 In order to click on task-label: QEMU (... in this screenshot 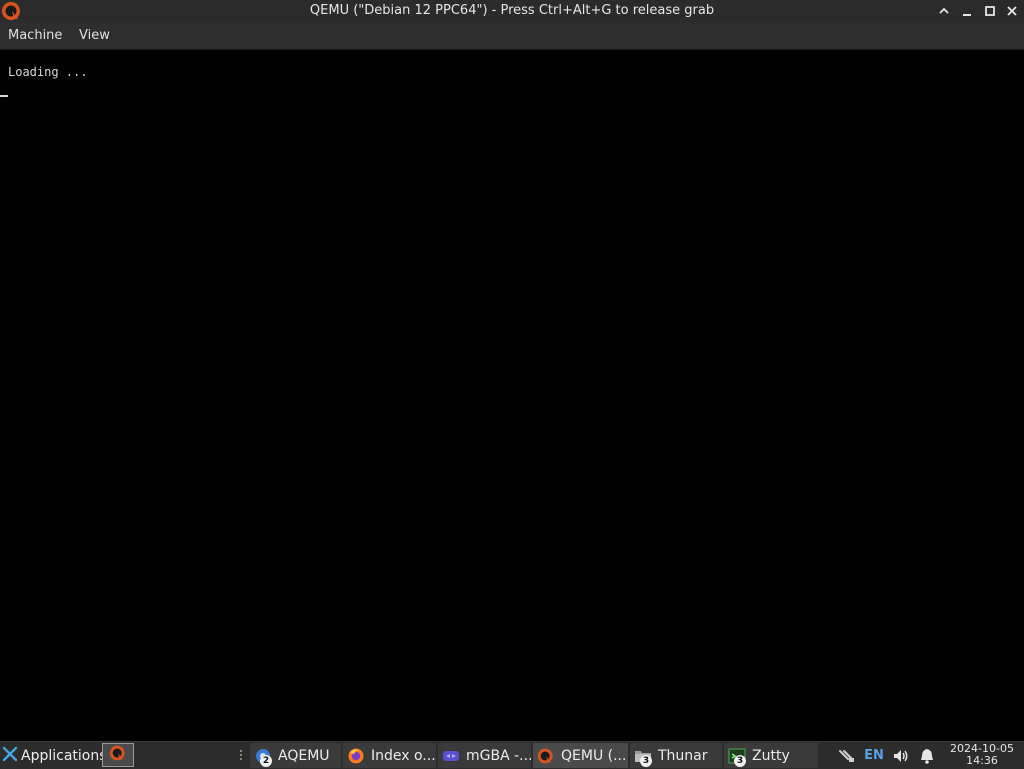, I will do `click(594, 755)`.